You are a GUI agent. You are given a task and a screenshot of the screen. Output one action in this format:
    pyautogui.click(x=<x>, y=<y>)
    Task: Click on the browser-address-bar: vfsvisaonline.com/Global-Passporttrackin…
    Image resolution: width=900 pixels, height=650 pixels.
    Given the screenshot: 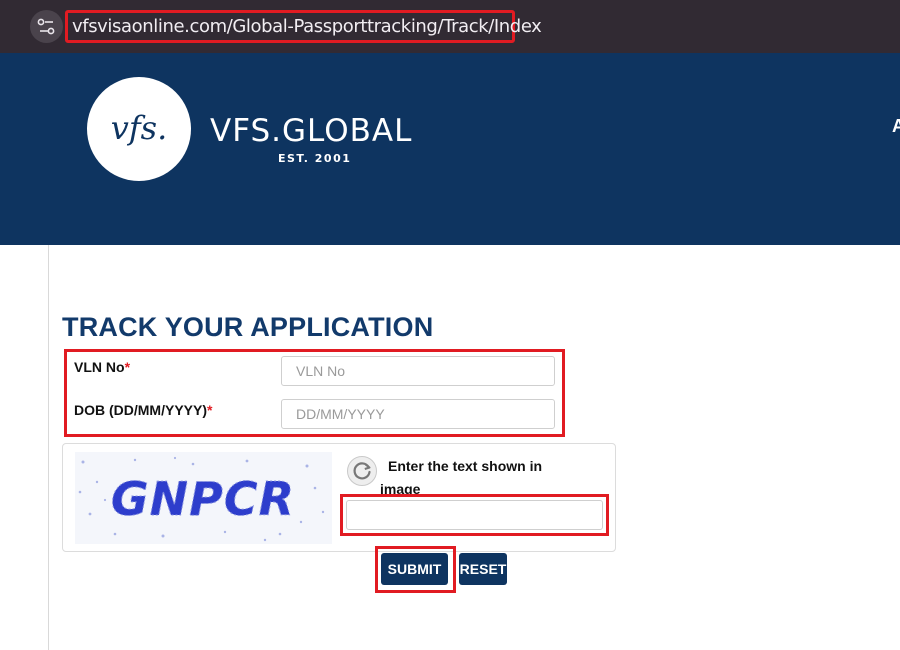 What is the action you would take?
    pyautogui.click(x=450, y=26)
    